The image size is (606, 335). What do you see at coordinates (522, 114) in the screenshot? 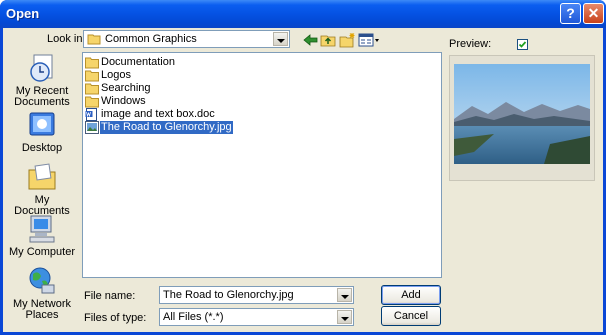
I see `preview-image` at bounding box center [522, 114].